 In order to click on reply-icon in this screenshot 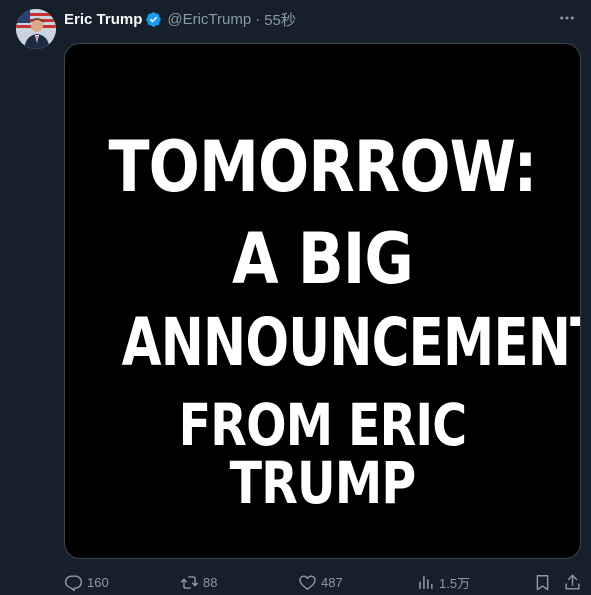, I will do `click(73, 582)`.